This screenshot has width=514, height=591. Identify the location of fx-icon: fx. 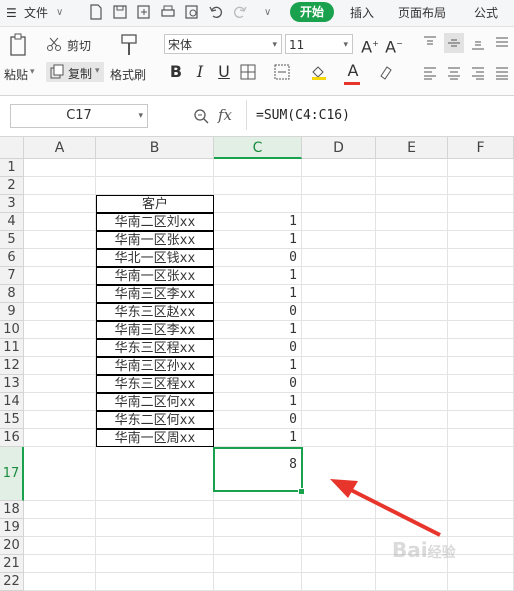
(225, 115).